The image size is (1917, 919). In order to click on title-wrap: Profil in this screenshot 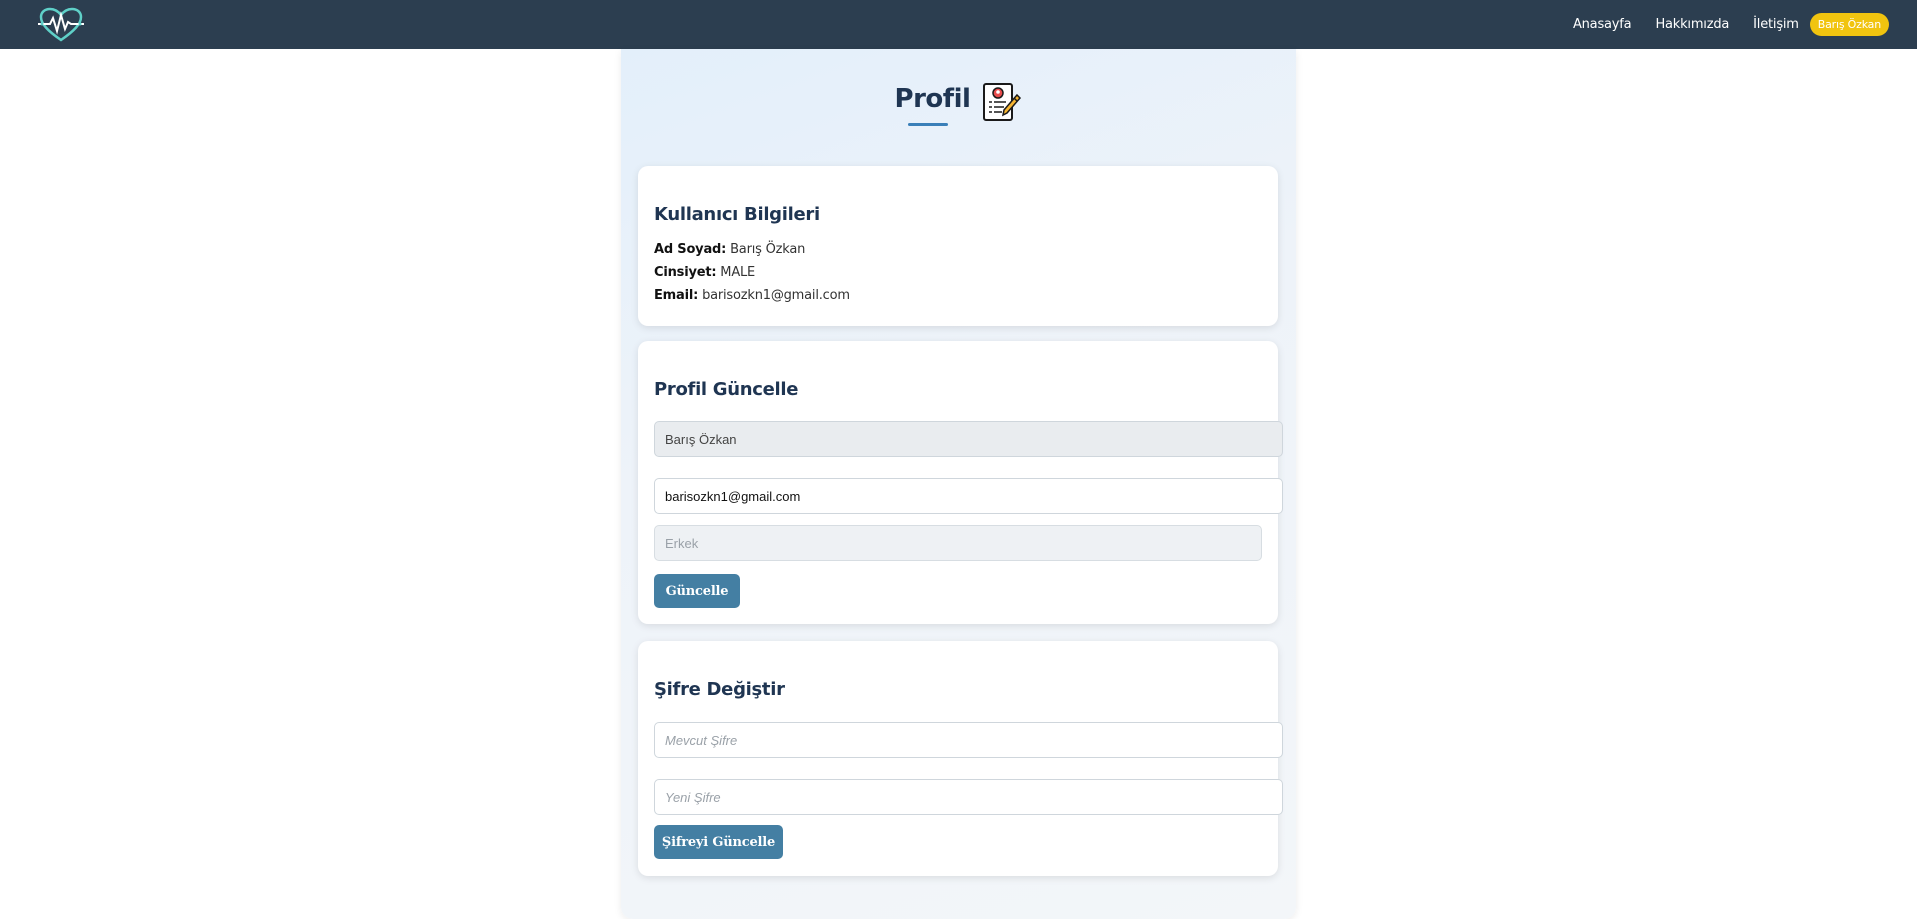, I will do `click(932, 102)`.